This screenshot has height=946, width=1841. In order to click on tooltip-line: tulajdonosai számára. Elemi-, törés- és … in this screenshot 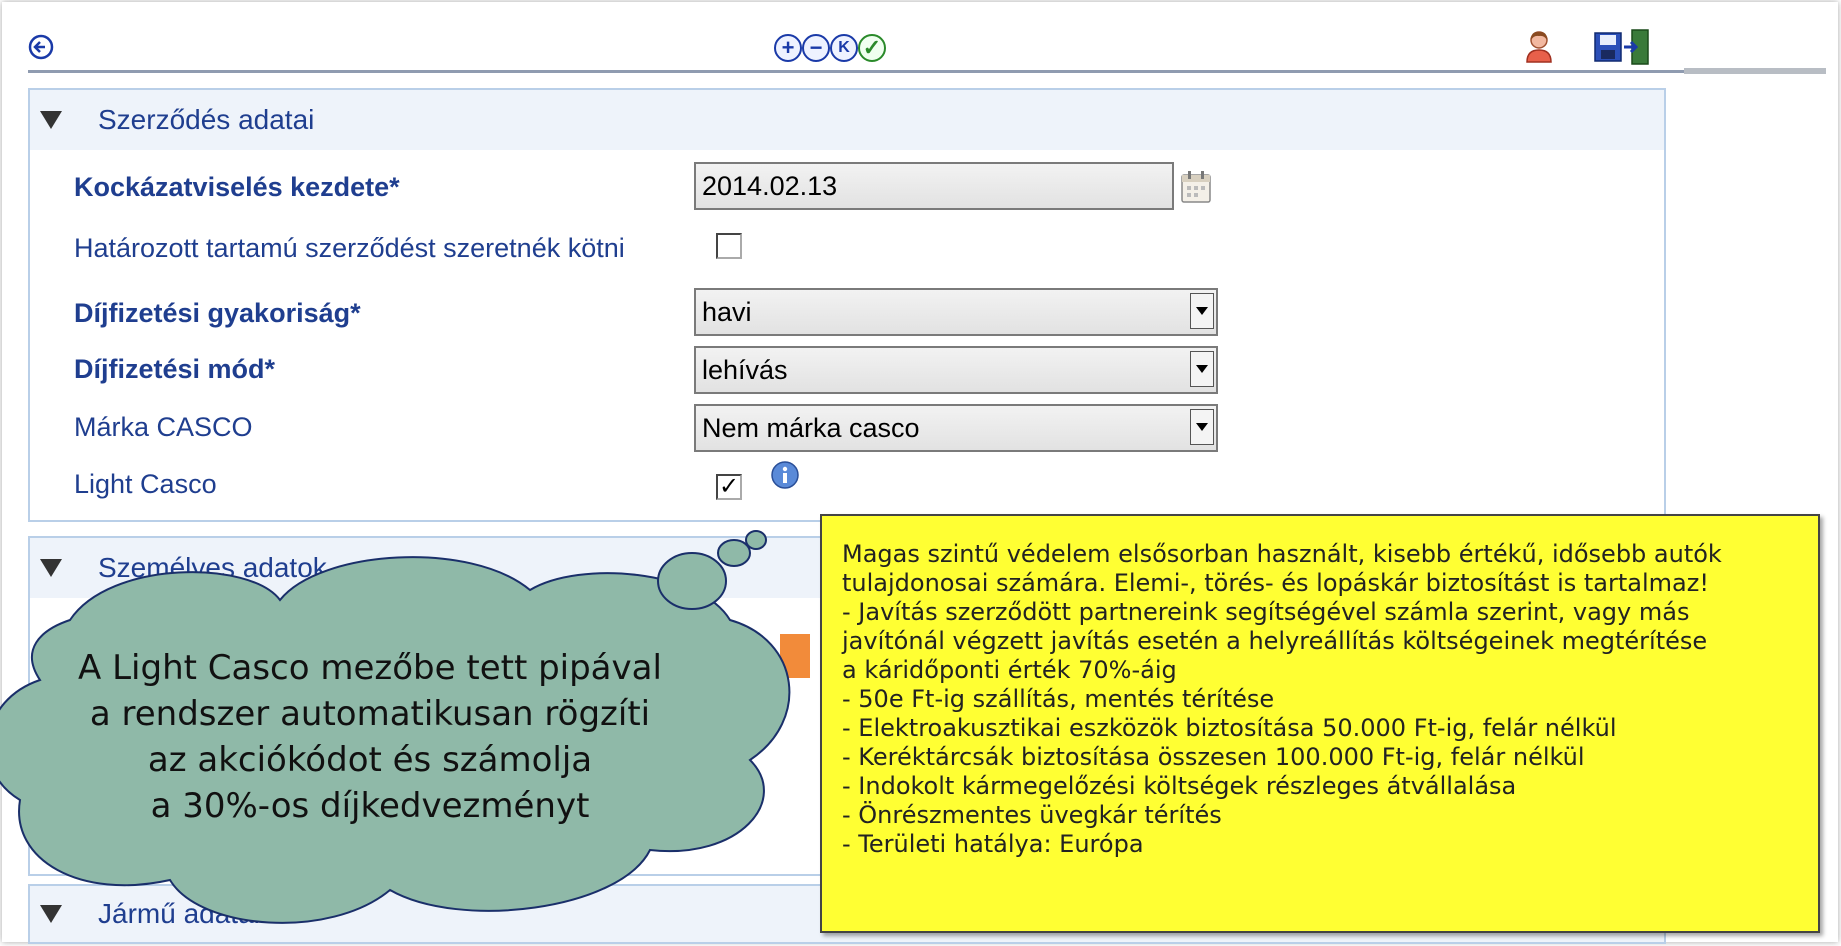, I will do `click(1275, 583)`.